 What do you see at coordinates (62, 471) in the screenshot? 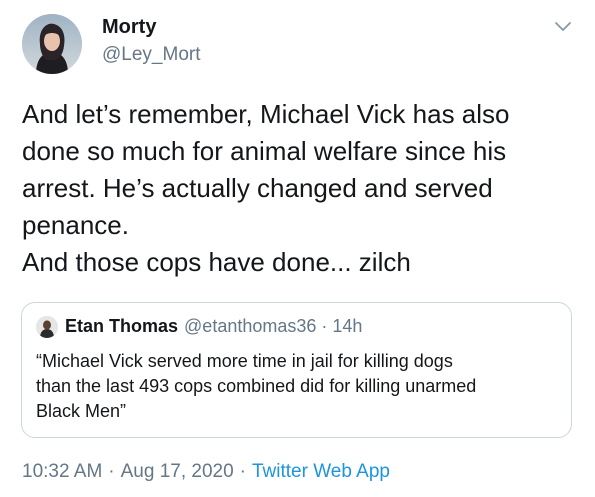
I see `tweet-time: 10:32 AM` at bounding box center [62, 471].